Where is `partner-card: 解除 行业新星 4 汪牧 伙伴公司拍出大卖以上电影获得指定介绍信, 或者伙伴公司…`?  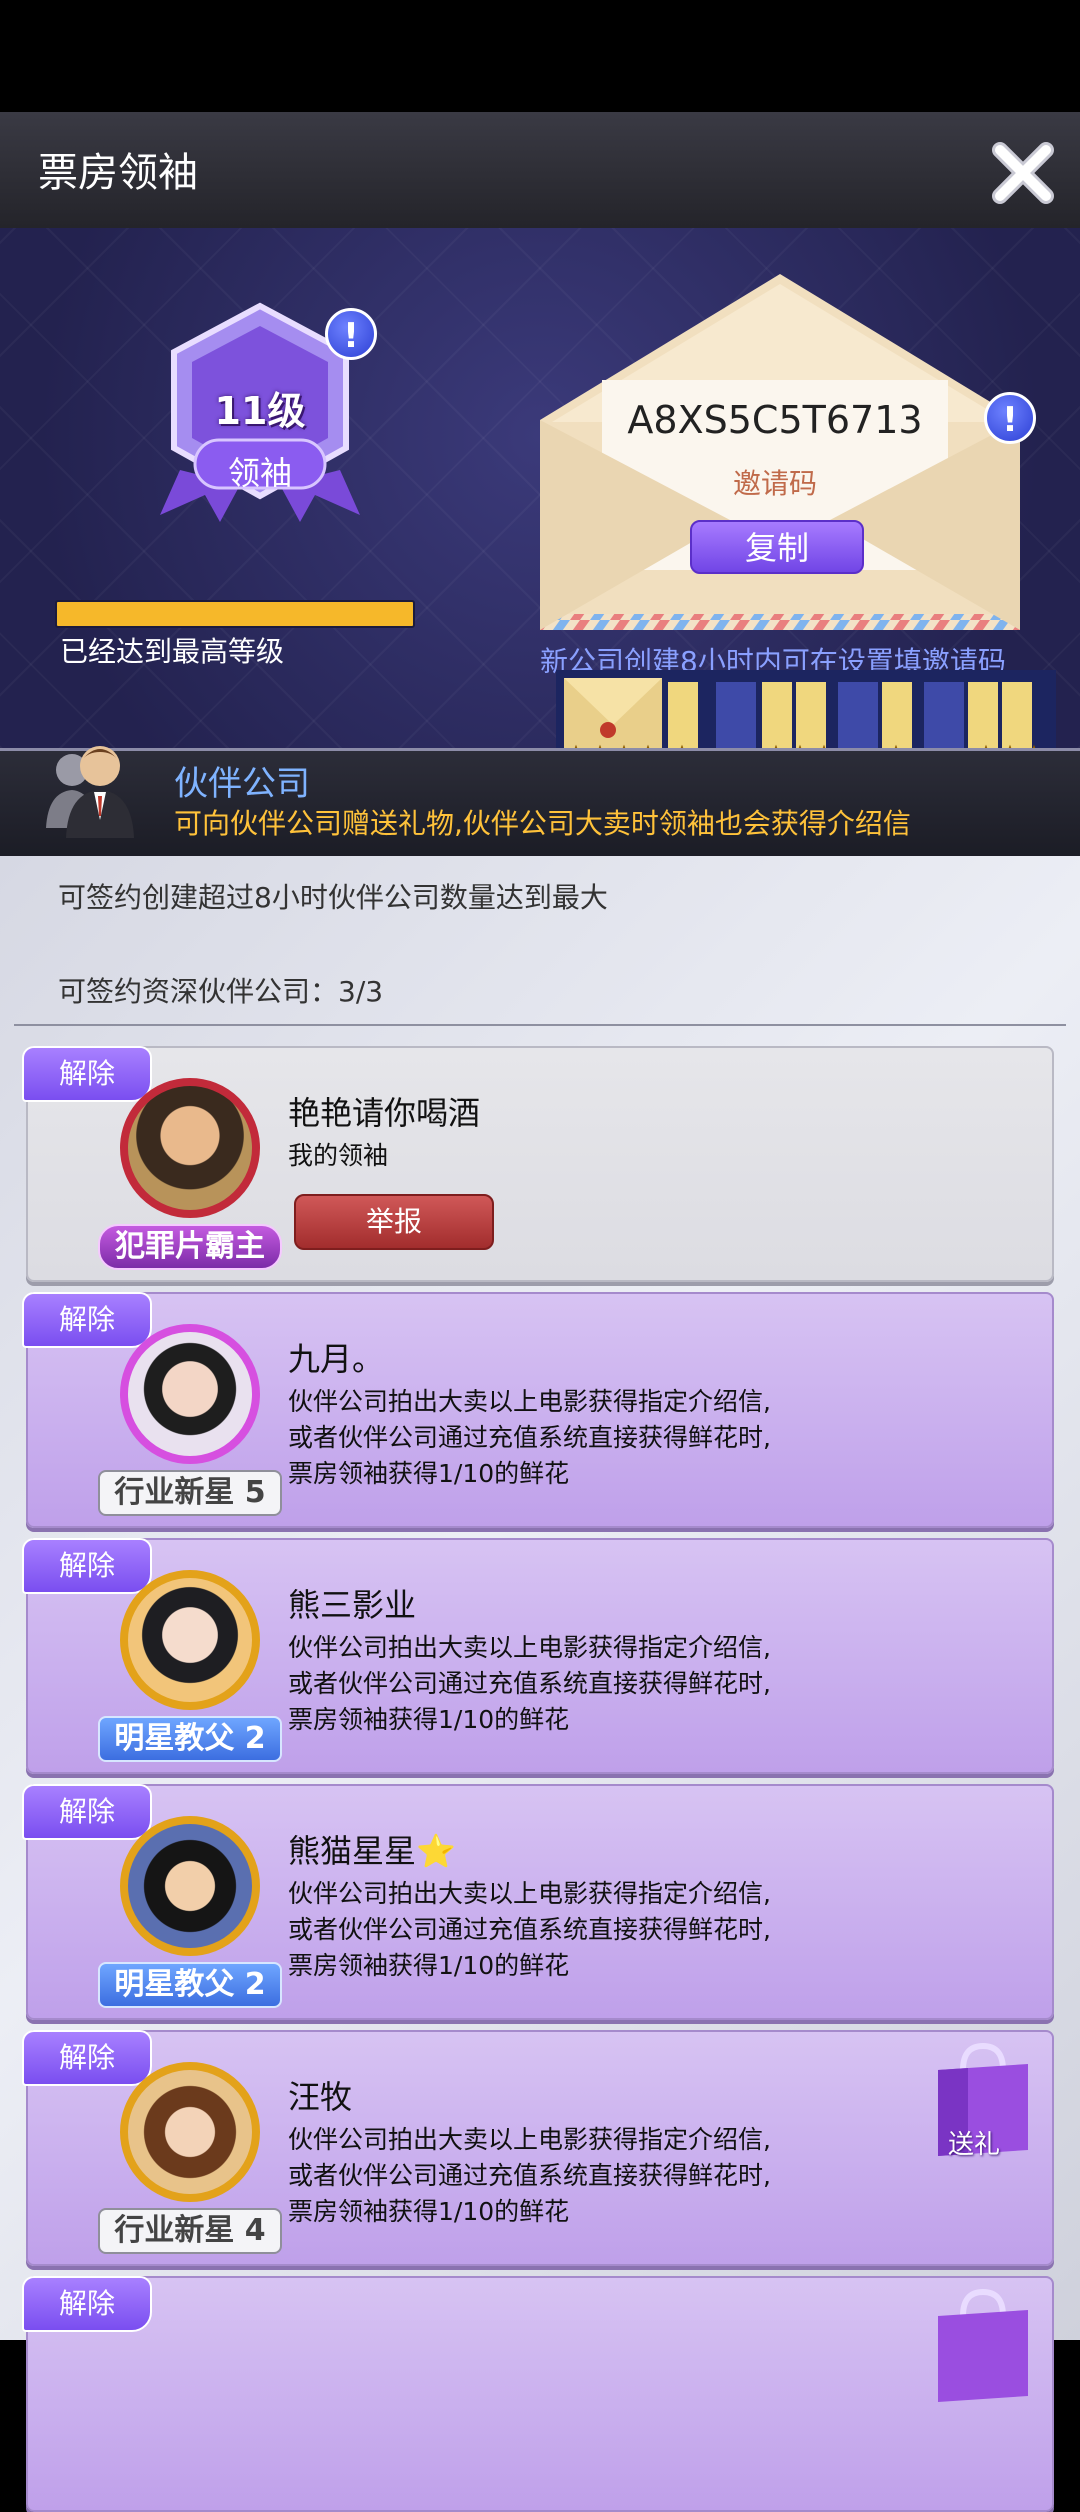
partner-card: 解除 行业新星 4 汪牧 伙伴公司拍出大卖以上电影获得指定介绍信, 或者伙伴公司… is located at coordinates (538, 2148).